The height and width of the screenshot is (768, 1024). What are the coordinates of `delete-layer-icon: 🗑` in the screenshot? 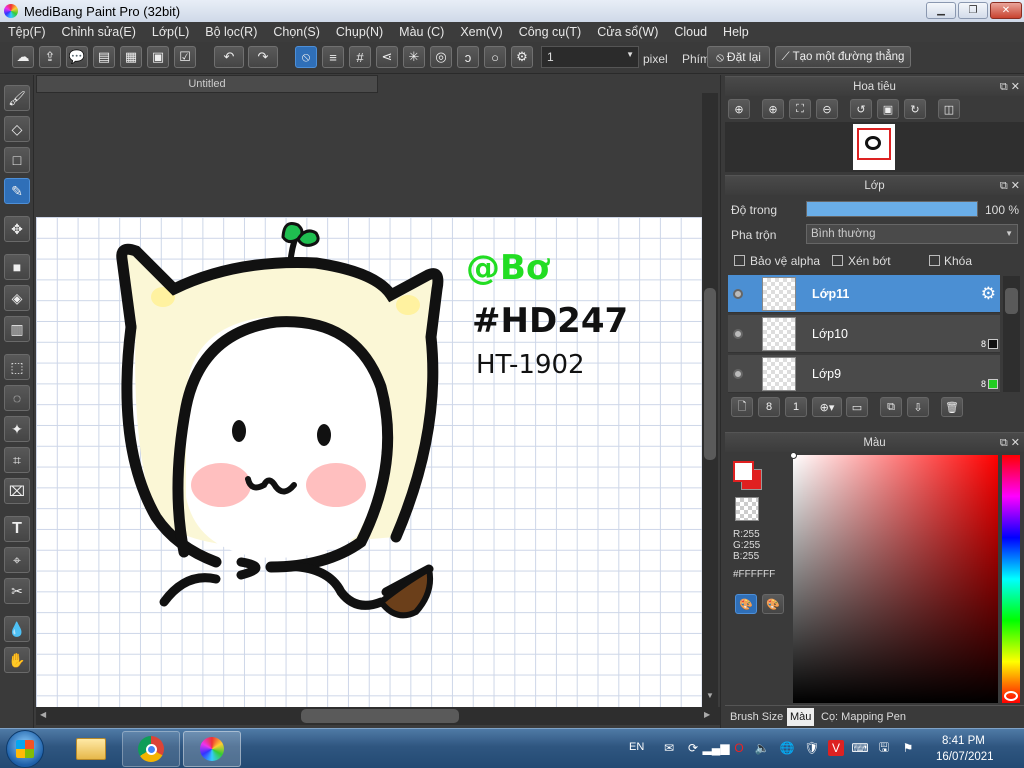 It's located at (952, 407).